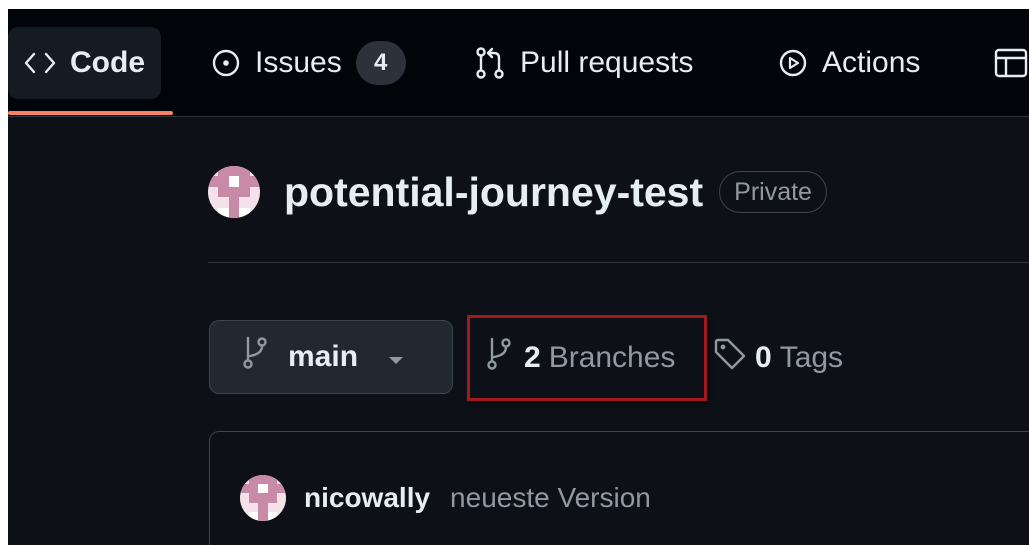 The height and width of the screenshot is (545, 1029). I want to click on branch-name: main, so click(323, 356).